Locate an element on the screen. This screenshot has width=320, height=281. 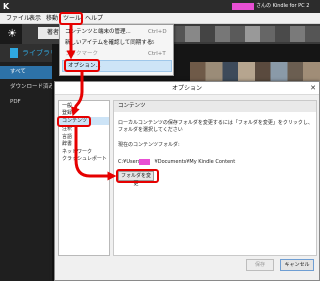
category-crash-report: クラッシュレポート is located at coordinates (84, 159).